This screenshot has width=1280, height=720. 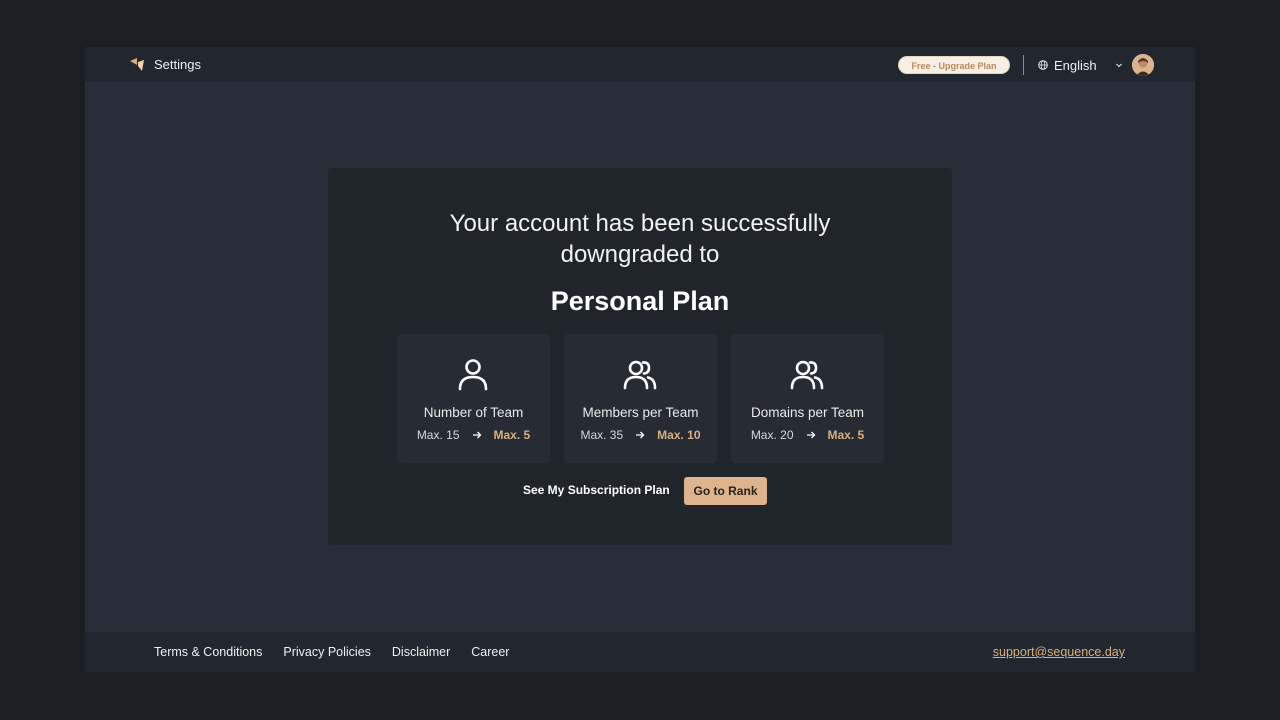 I want to click on top-bar: Settings Free - Upgrade Plan English, so click(x=640, y=64).